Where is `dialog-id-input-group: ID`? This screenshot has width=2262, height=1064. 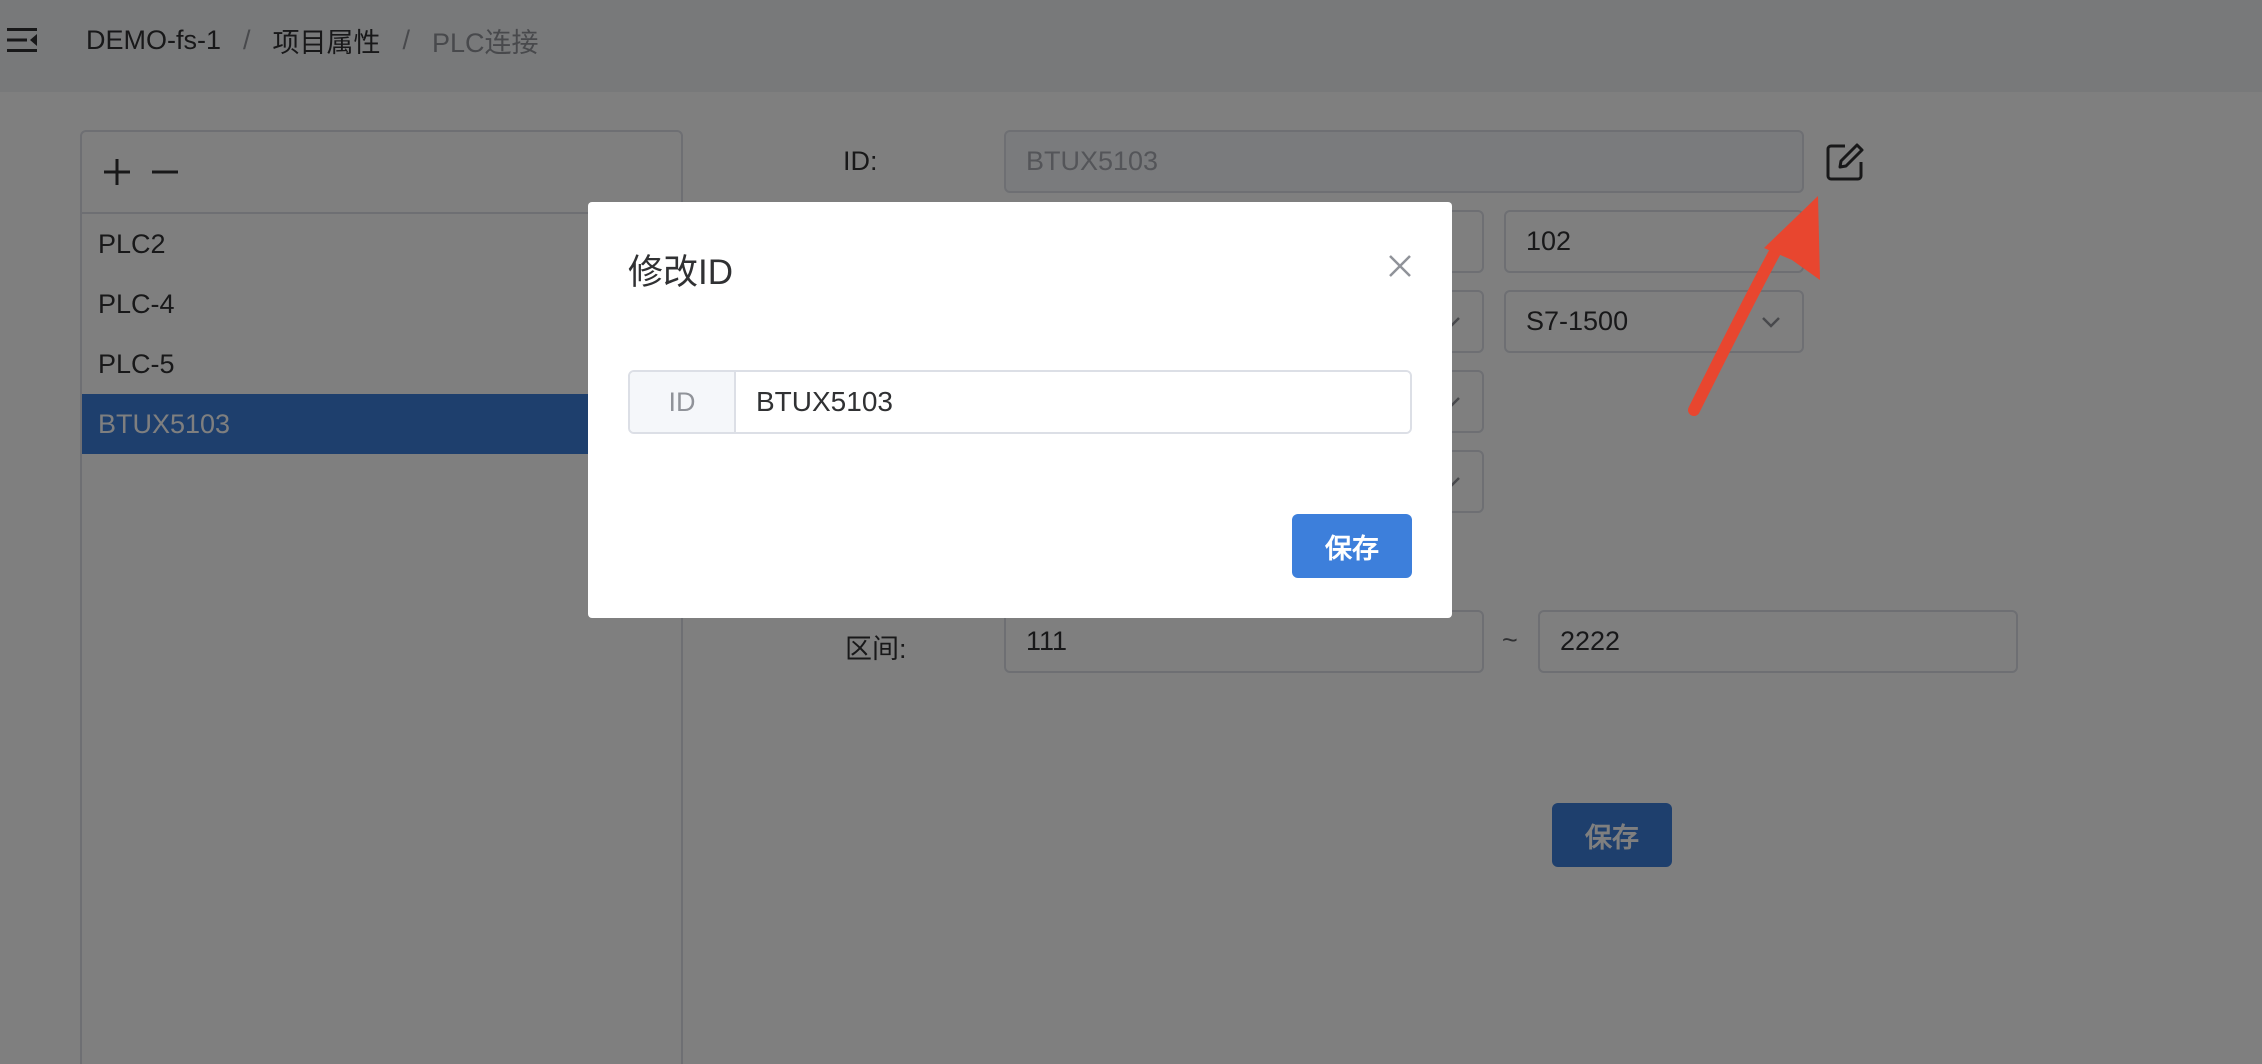 dialog-id-input-group: ID is located at coordinates (1020, 402).